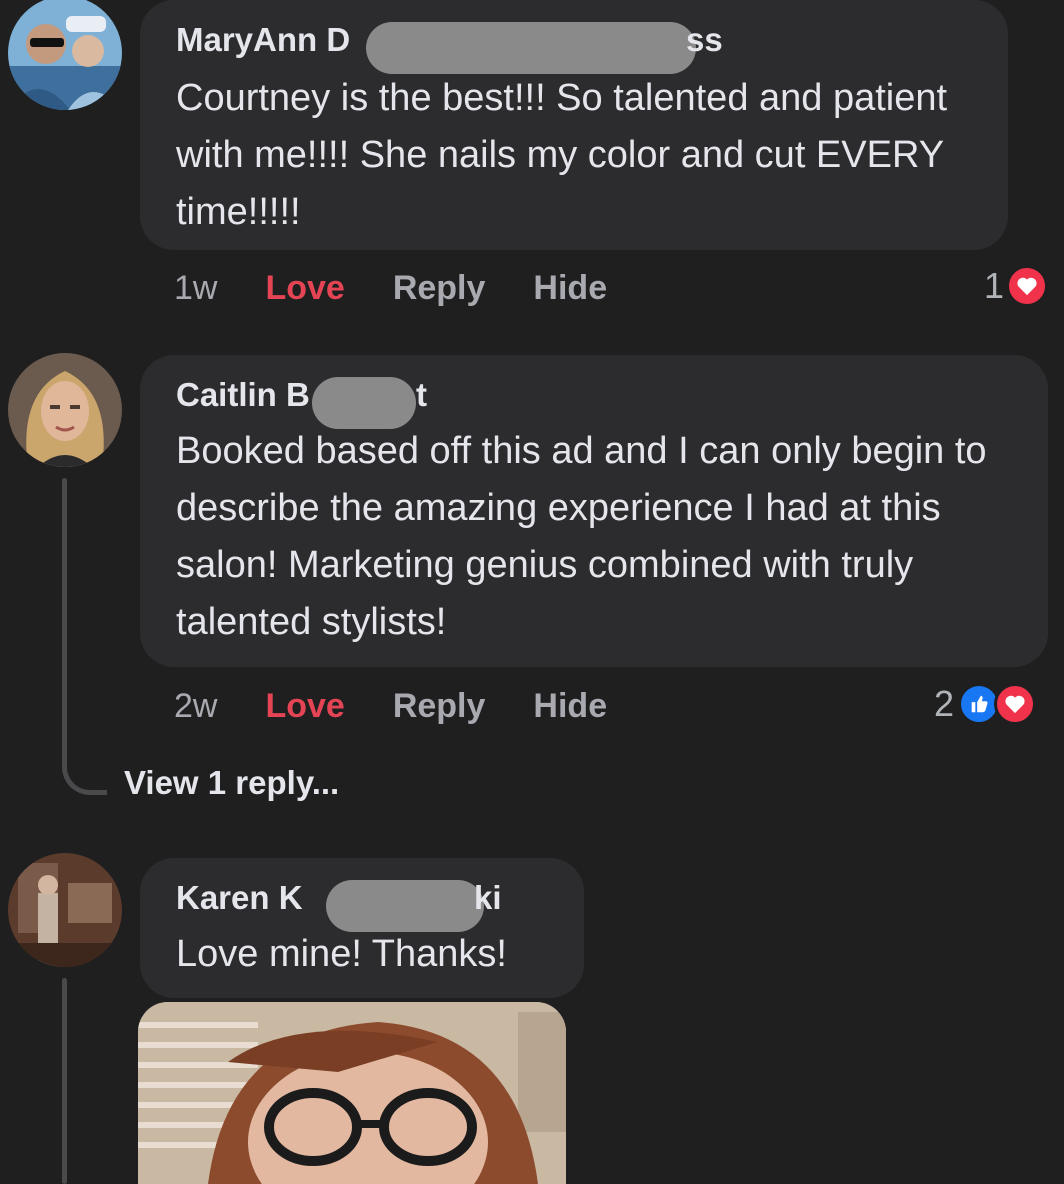 The width and height of the screenshot is (1064, 1184). What do you see at coordinates (341, 954) in the screenshot?
I see `comment-text: Love mine! Thanks!` at bounding box center [341, 954].